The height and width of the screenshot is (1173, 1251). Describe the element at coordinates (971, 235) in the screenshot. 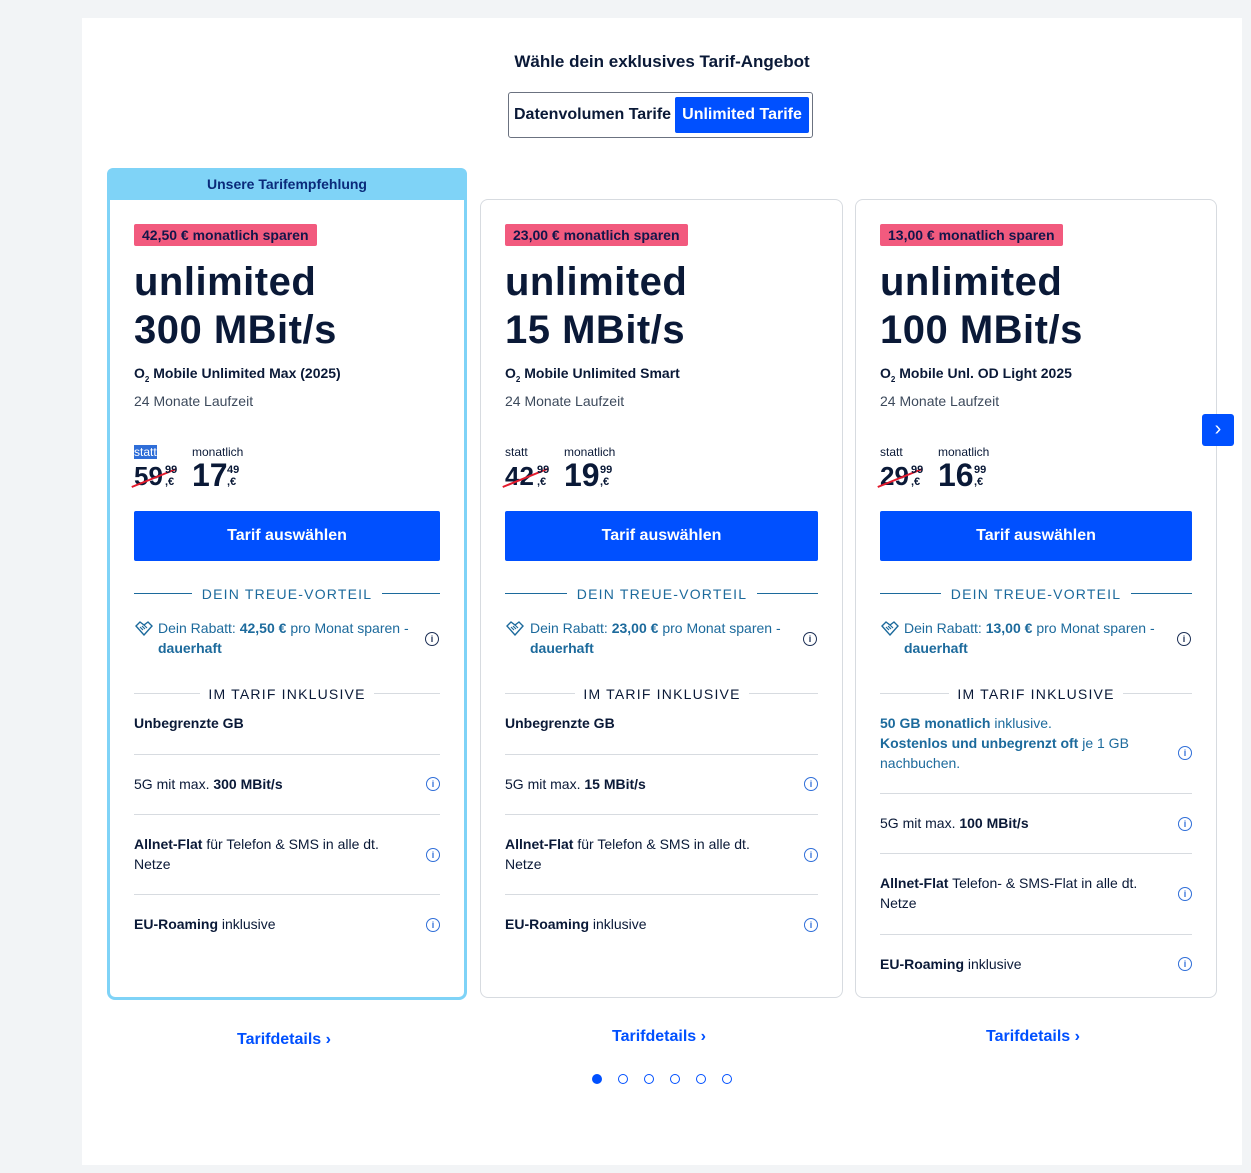

I see `save-badge: 13,00 € monatlich sparen` at that location.